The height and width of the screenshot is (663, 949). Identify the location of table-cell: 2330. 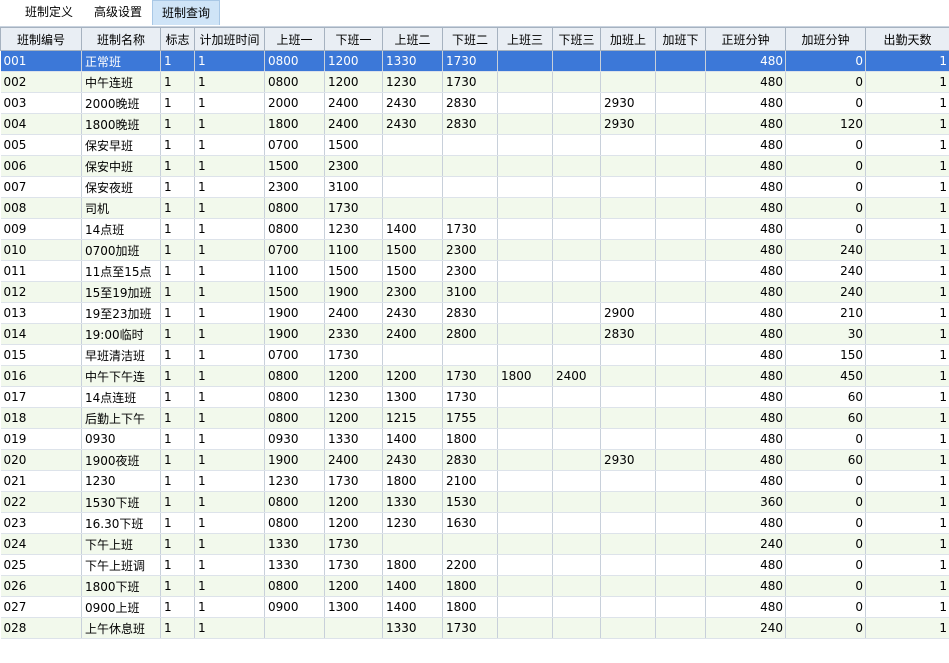
(353, 334).